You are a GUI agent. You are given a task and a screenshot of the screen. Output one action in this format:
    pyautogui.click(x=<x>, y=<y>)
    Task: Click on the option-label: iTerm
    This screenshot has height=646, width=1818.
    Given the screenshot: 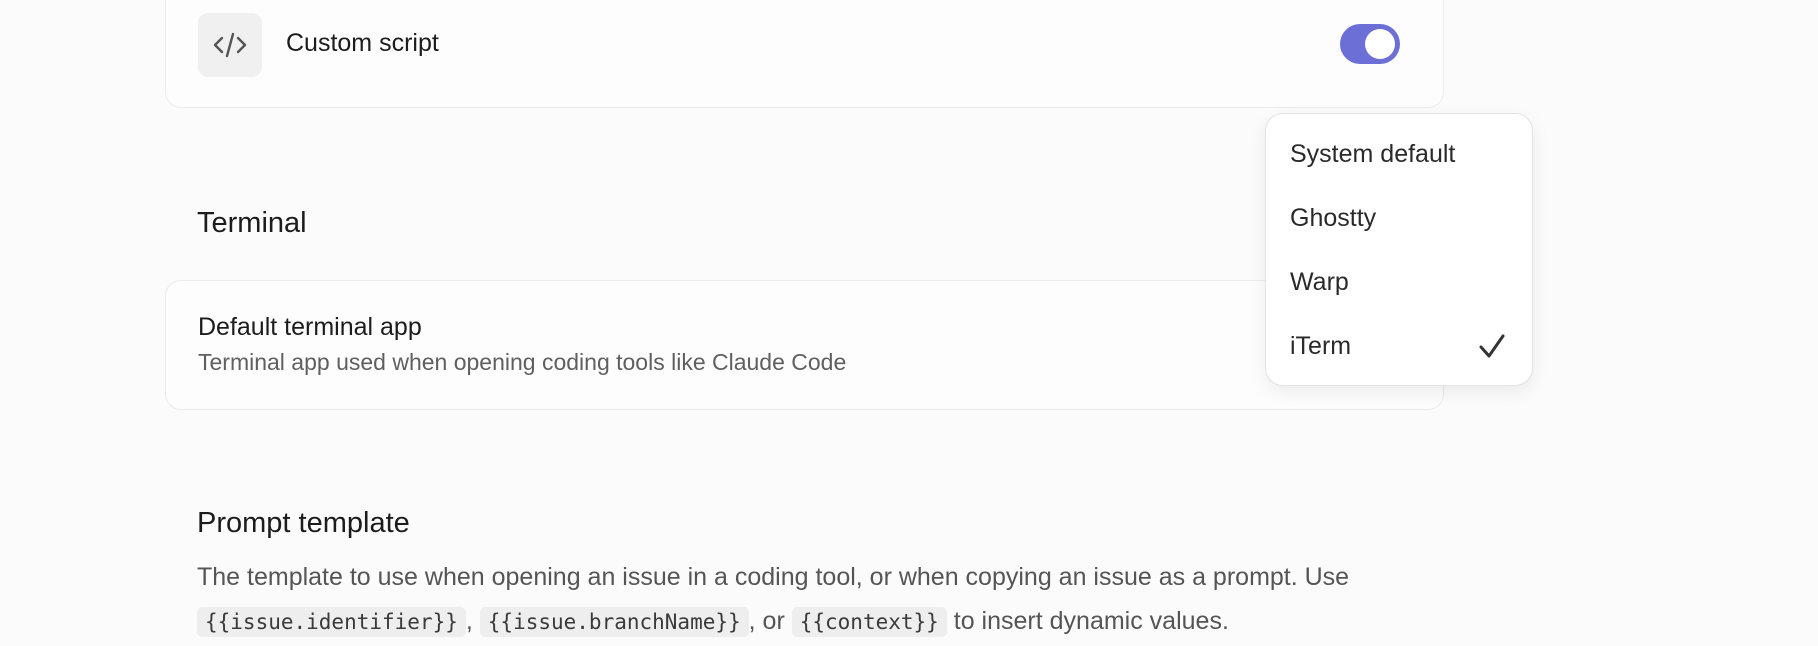 What is the action you would take?
    pyautogui.click(x=1321, y=346)
    